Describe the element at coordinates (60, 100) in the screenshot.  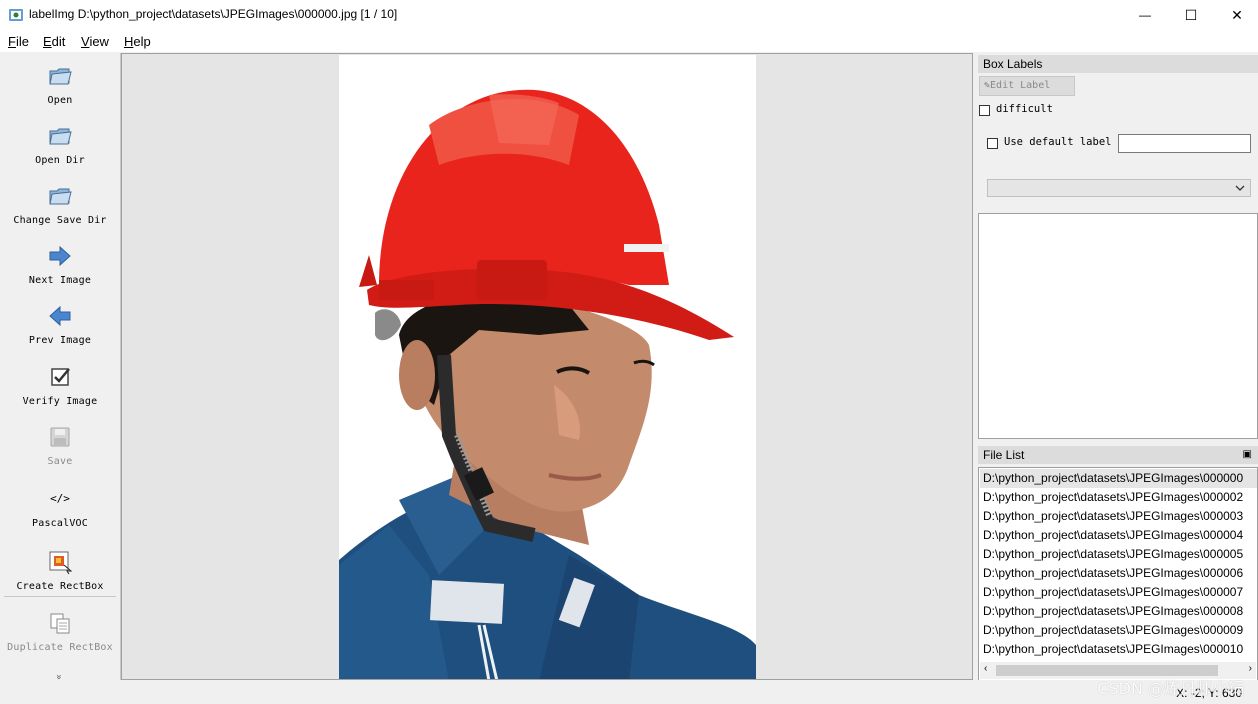
I see `open-label: Open` at that location.